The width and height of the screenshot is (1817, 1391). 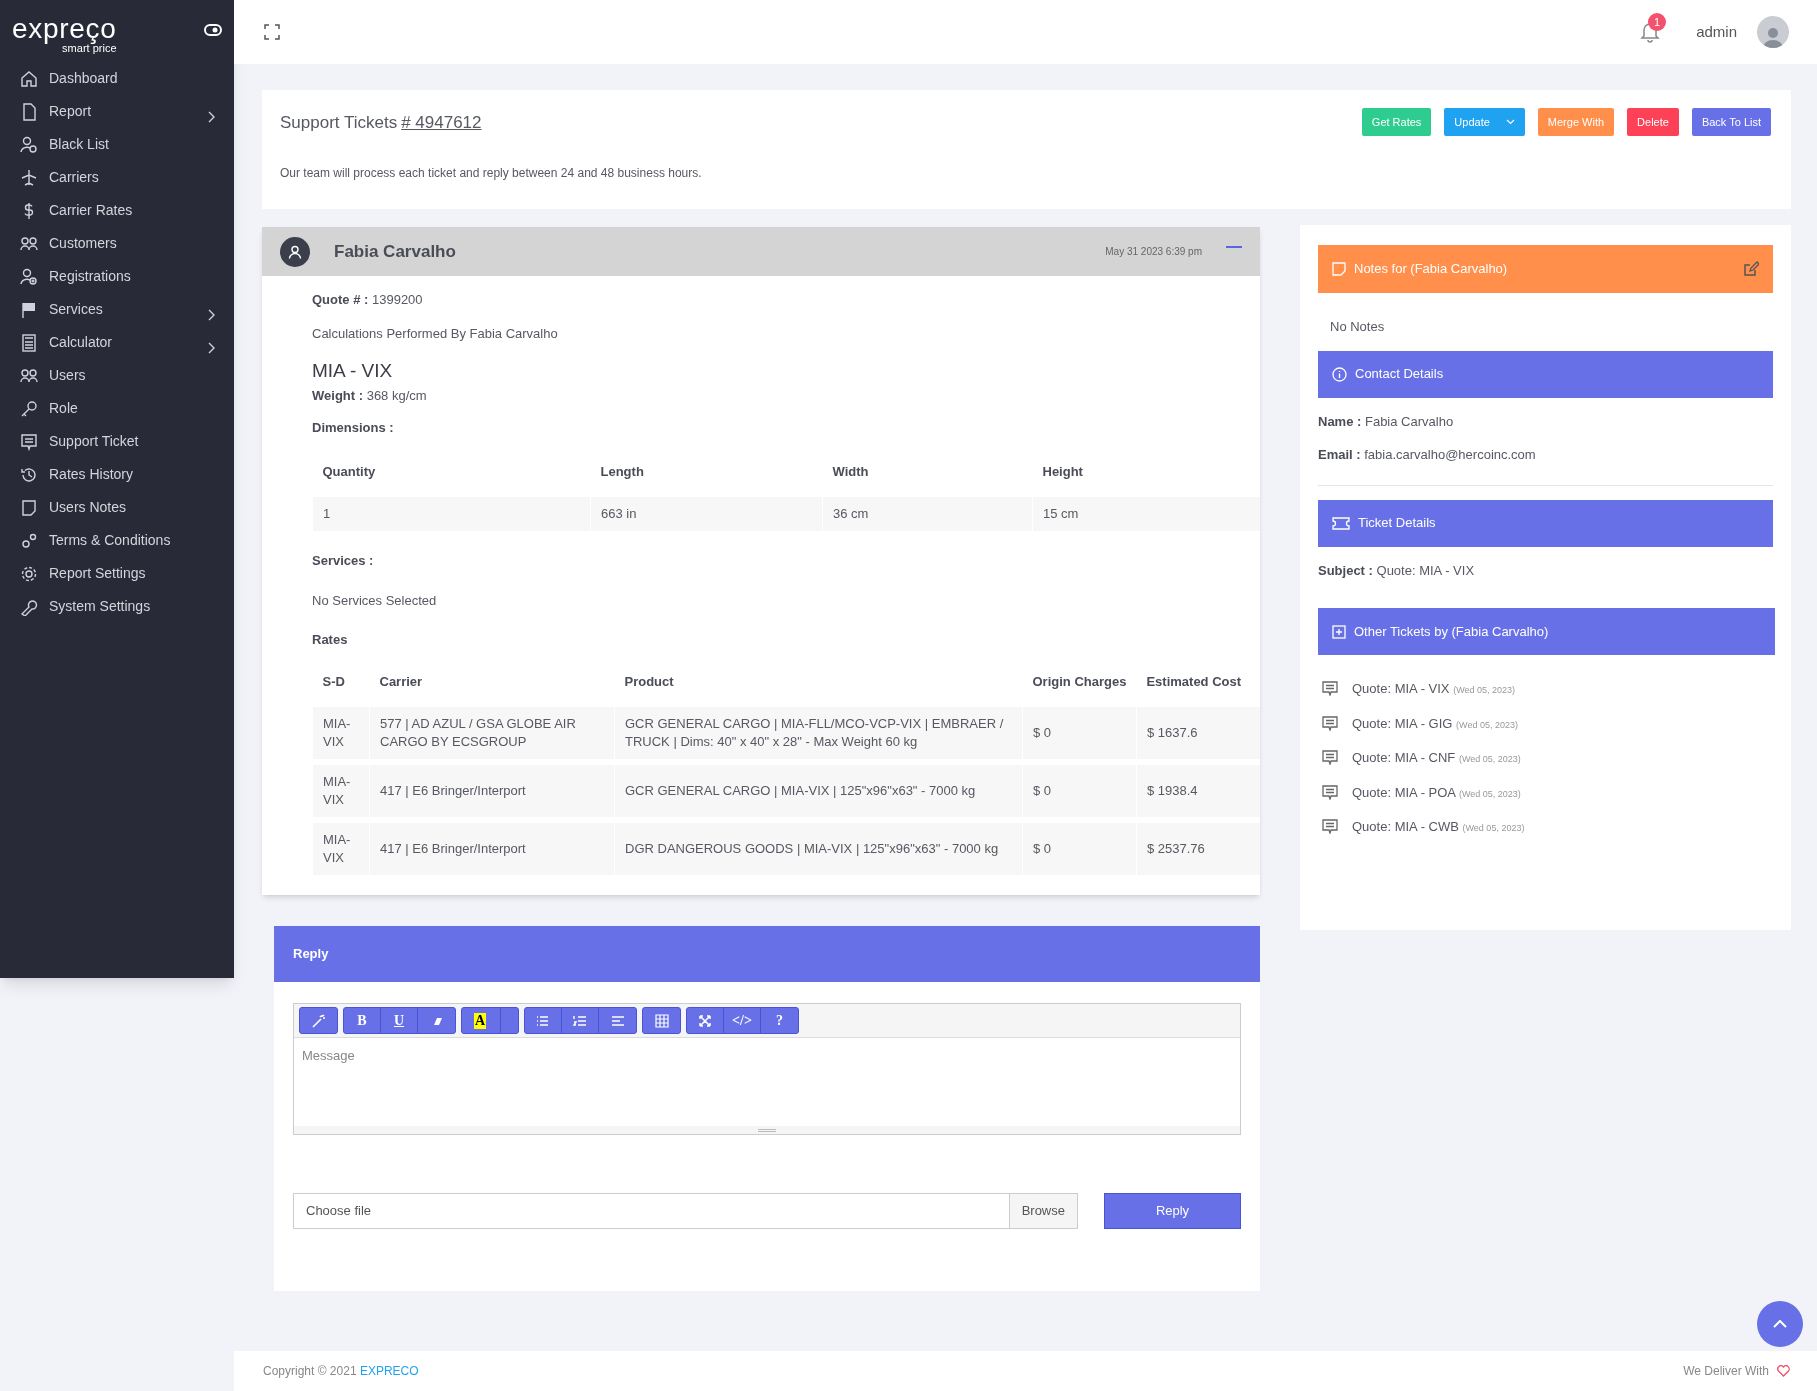 I want to click on column-header: Height, so click(x=1146, y=472).